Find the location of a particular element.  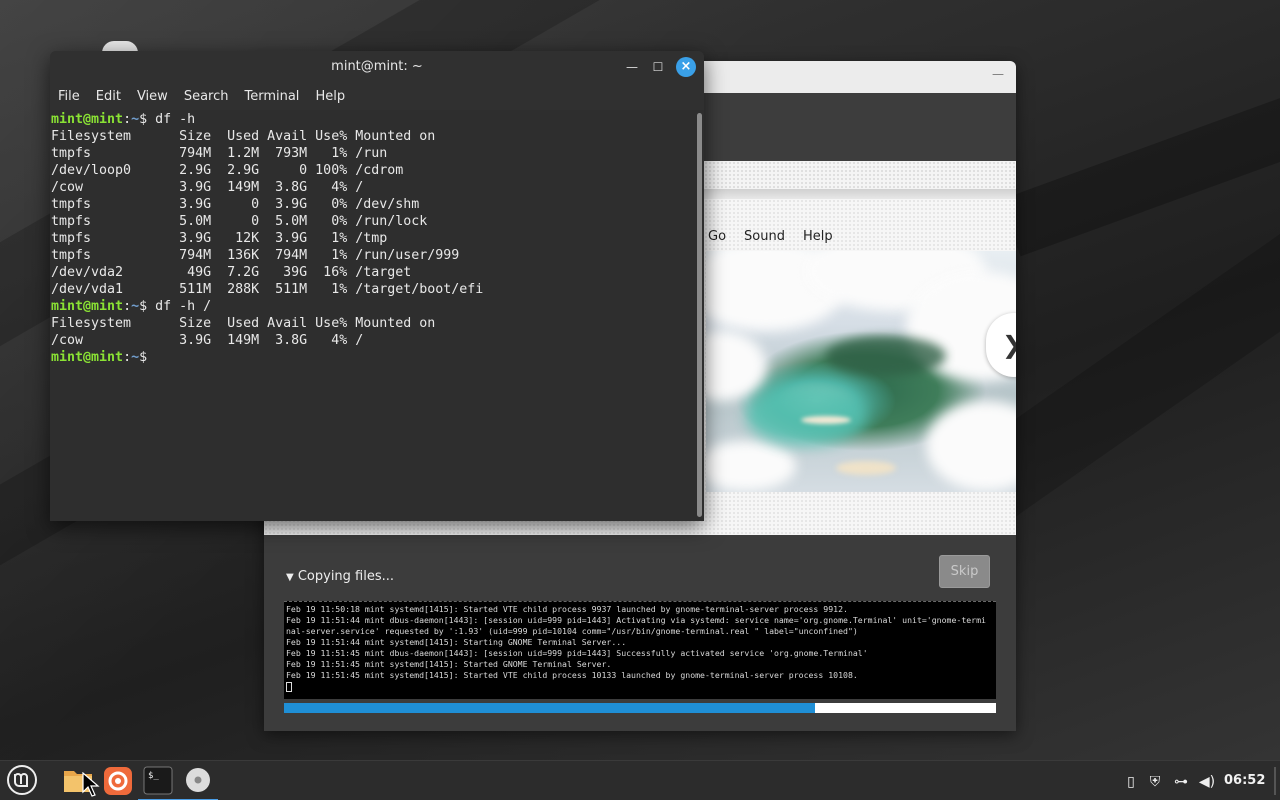

progress-fill is located at coordinates (550, 708).